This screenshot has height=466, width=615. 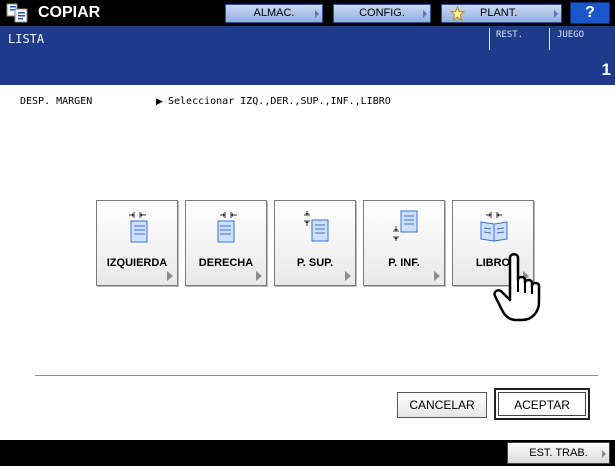 What do you see at coordinates (316, 226) in the screenshot?
I see `top-margin-shift-icon` at bounding box center [316, 226].